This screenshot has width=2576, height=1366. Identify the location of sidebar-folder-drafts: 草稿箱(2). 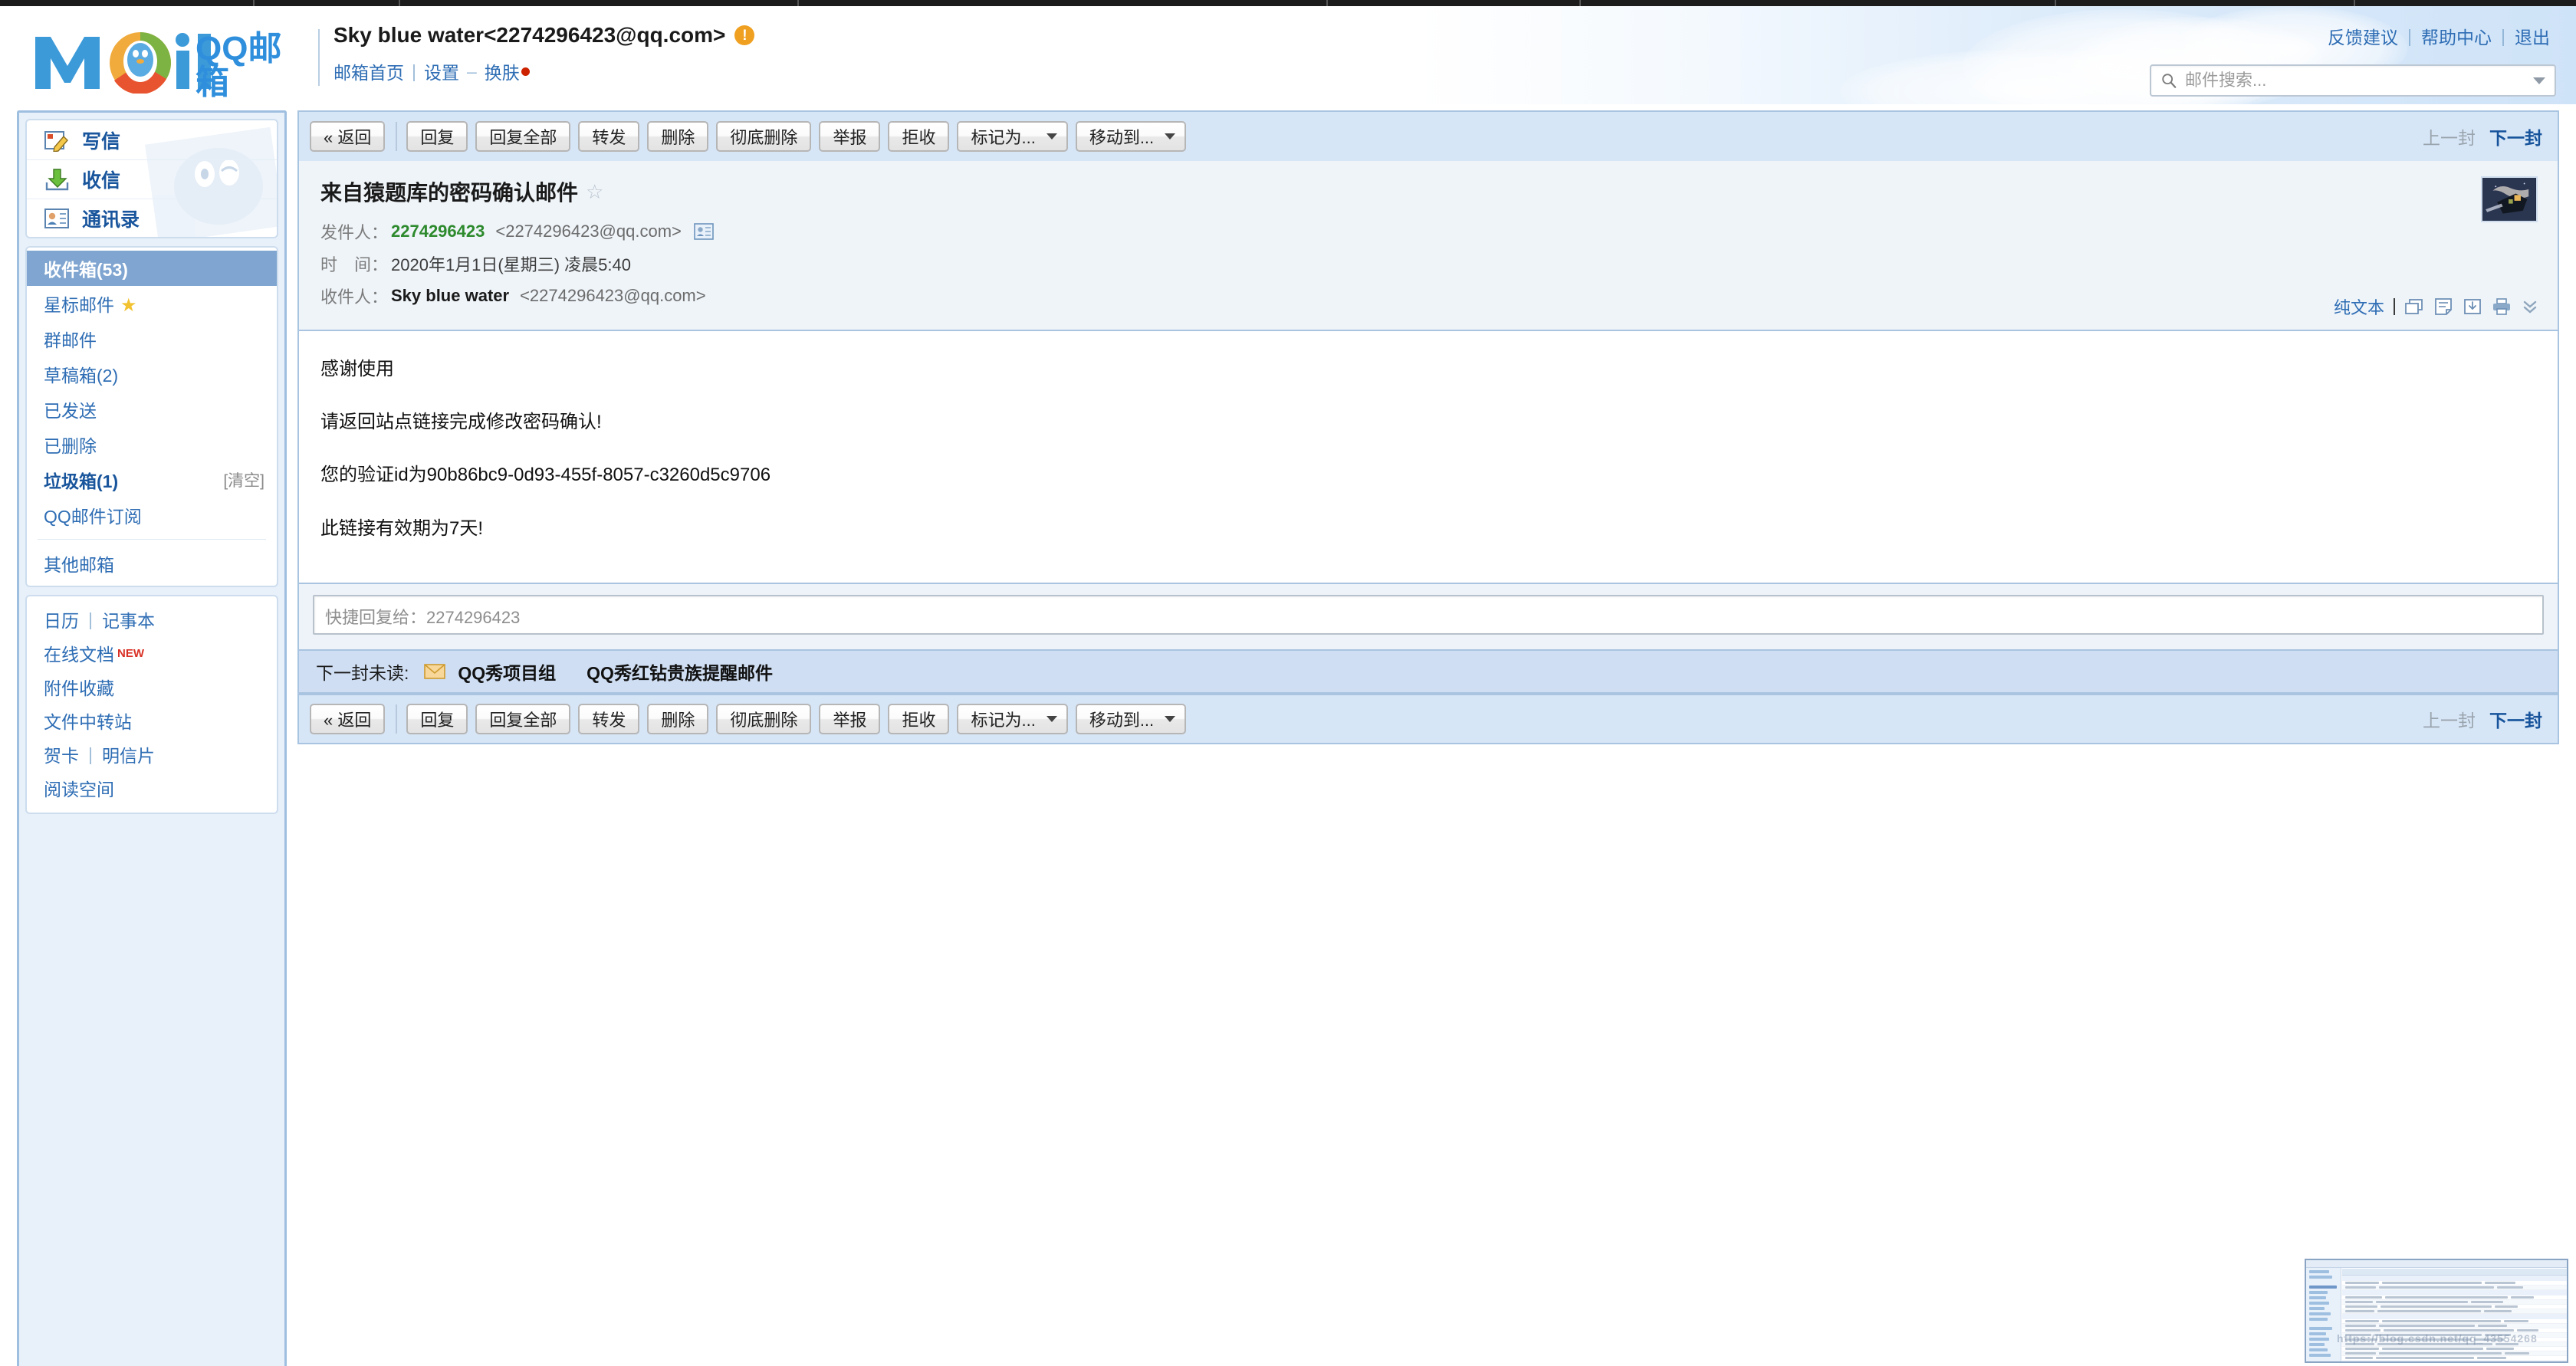
(152, 374).